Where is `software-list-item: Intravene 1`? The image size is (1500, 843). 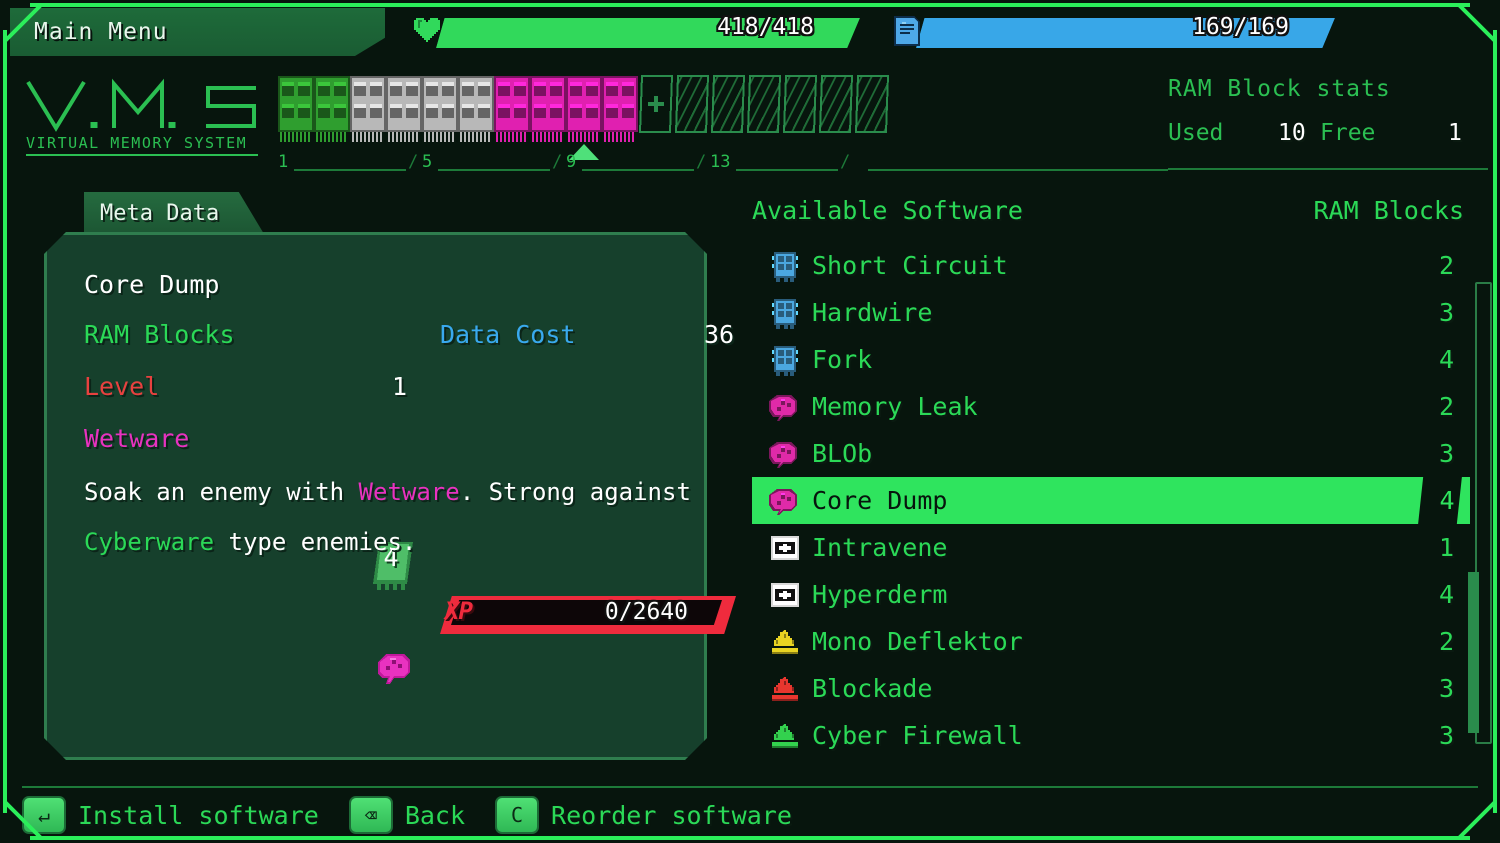
software-list-item: Intravene 1 is located at coordinates (1111, 547).